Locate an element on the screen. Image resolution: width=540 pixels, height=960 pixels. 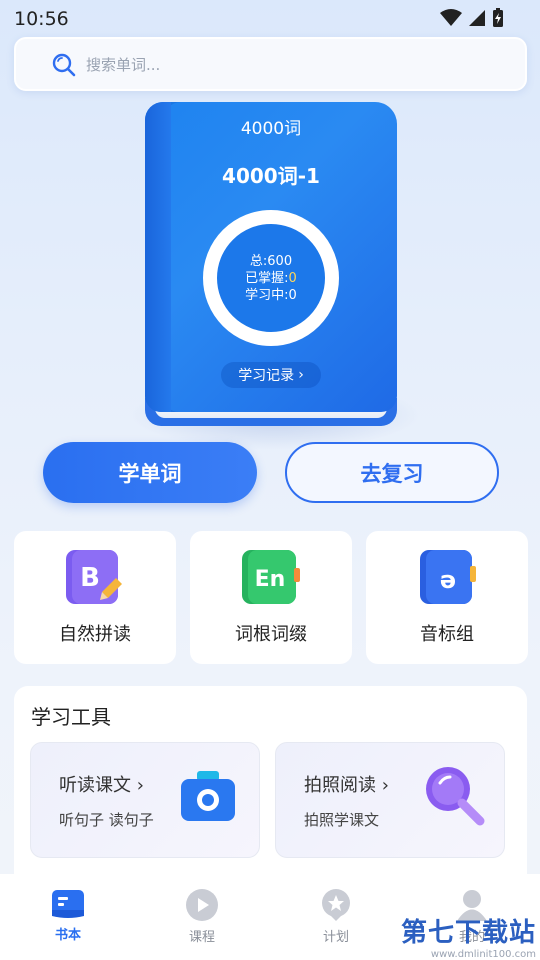
phonics-b-icon: B is located at coordinates (95, 578).